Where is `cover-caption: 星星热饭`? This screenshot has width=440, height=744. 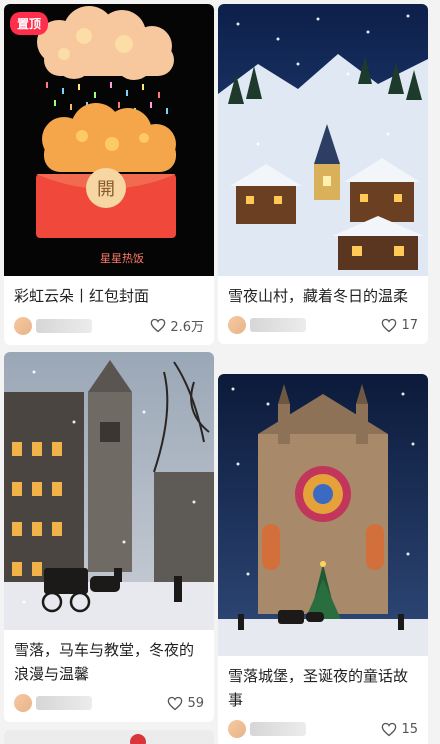
cover-caption: 星星热饭 is located at coordinates (122, 258).